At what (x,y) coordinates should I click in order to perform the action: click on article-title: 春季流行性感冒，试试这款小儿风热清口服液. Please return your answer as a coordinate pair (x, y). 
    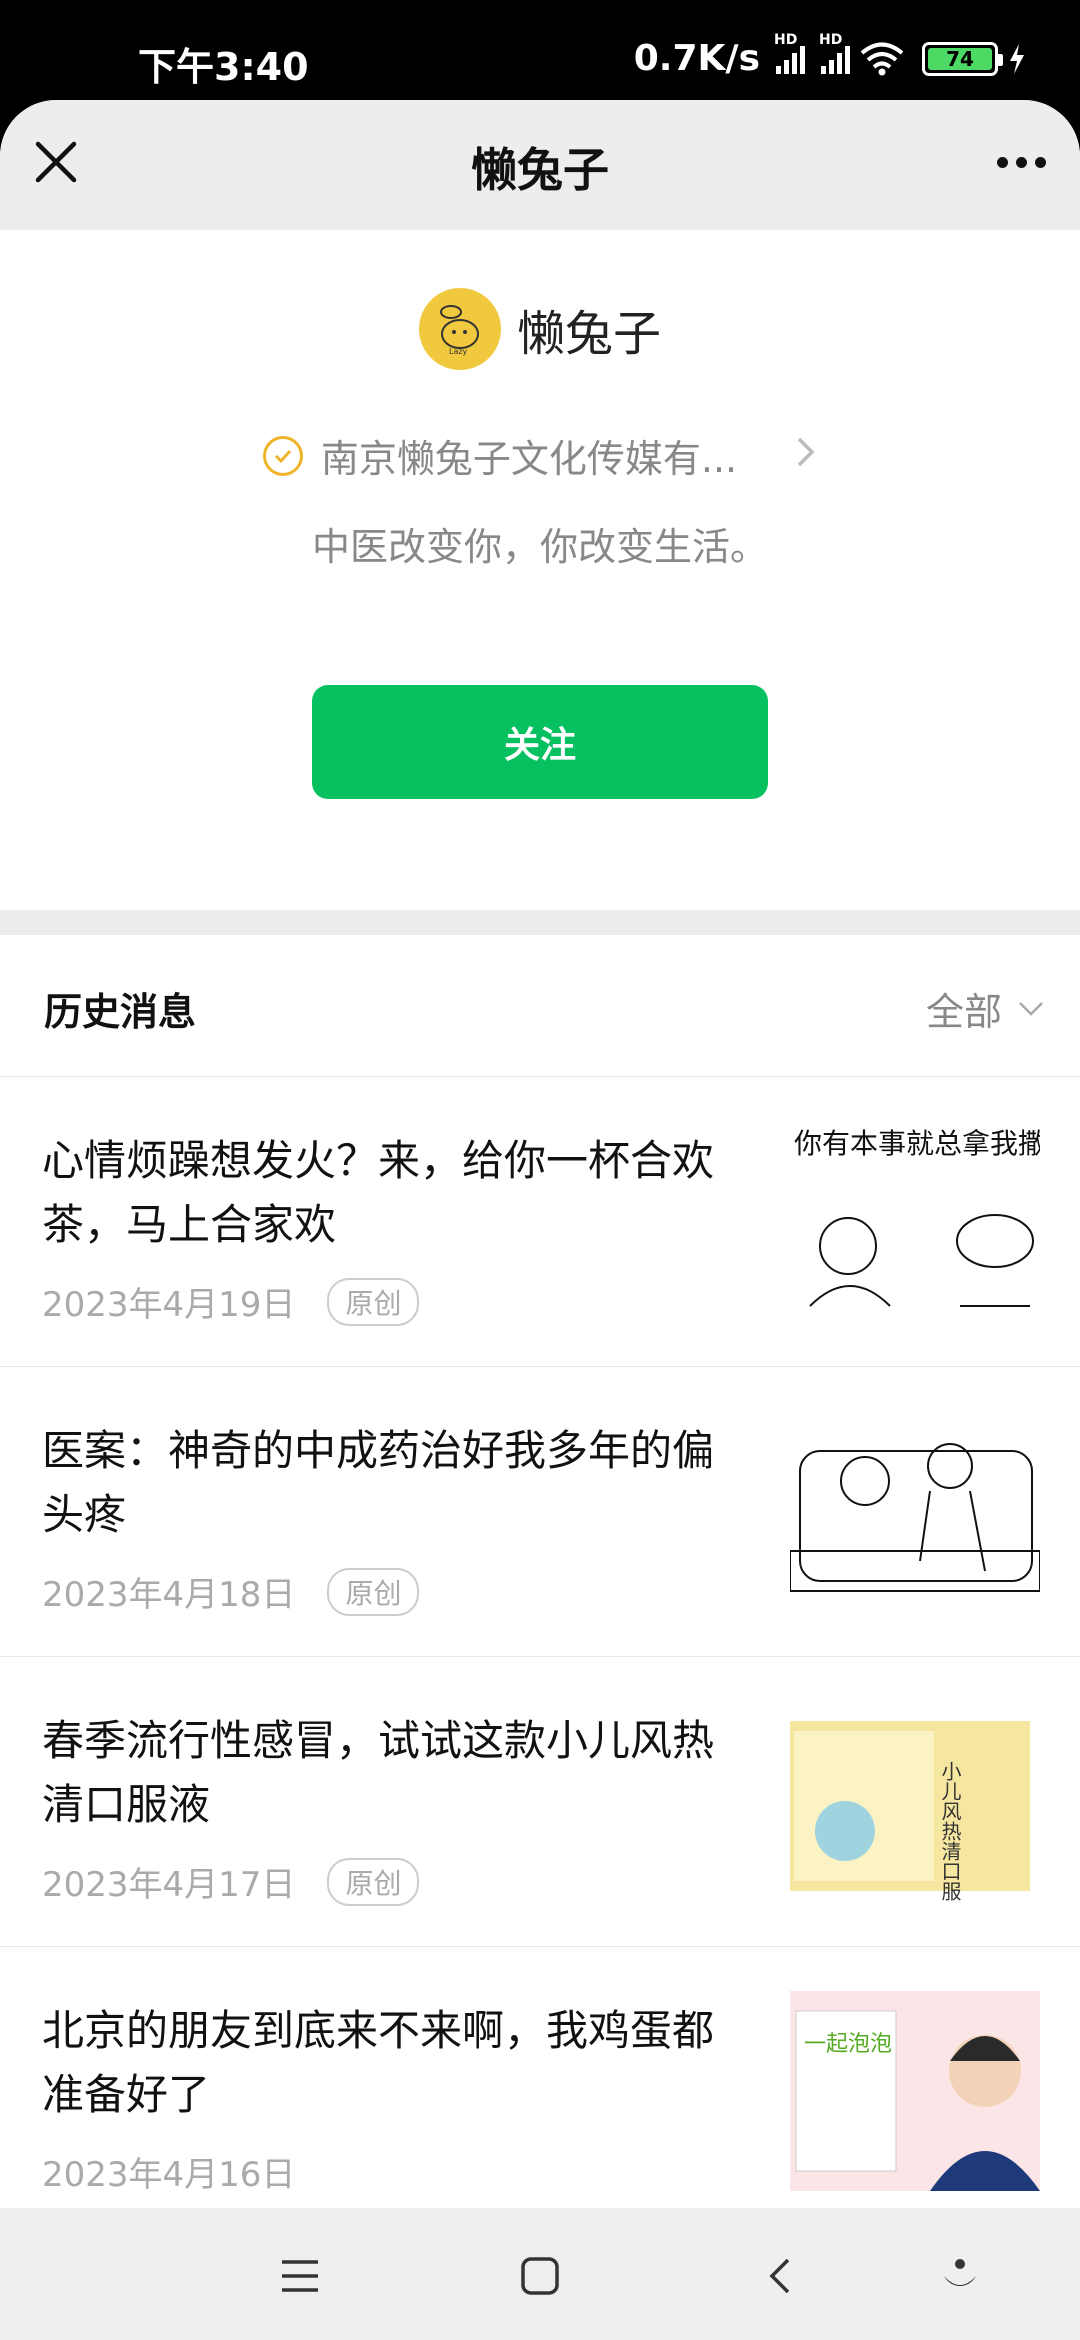
    Looking at the image, I should click on (378, 1772).